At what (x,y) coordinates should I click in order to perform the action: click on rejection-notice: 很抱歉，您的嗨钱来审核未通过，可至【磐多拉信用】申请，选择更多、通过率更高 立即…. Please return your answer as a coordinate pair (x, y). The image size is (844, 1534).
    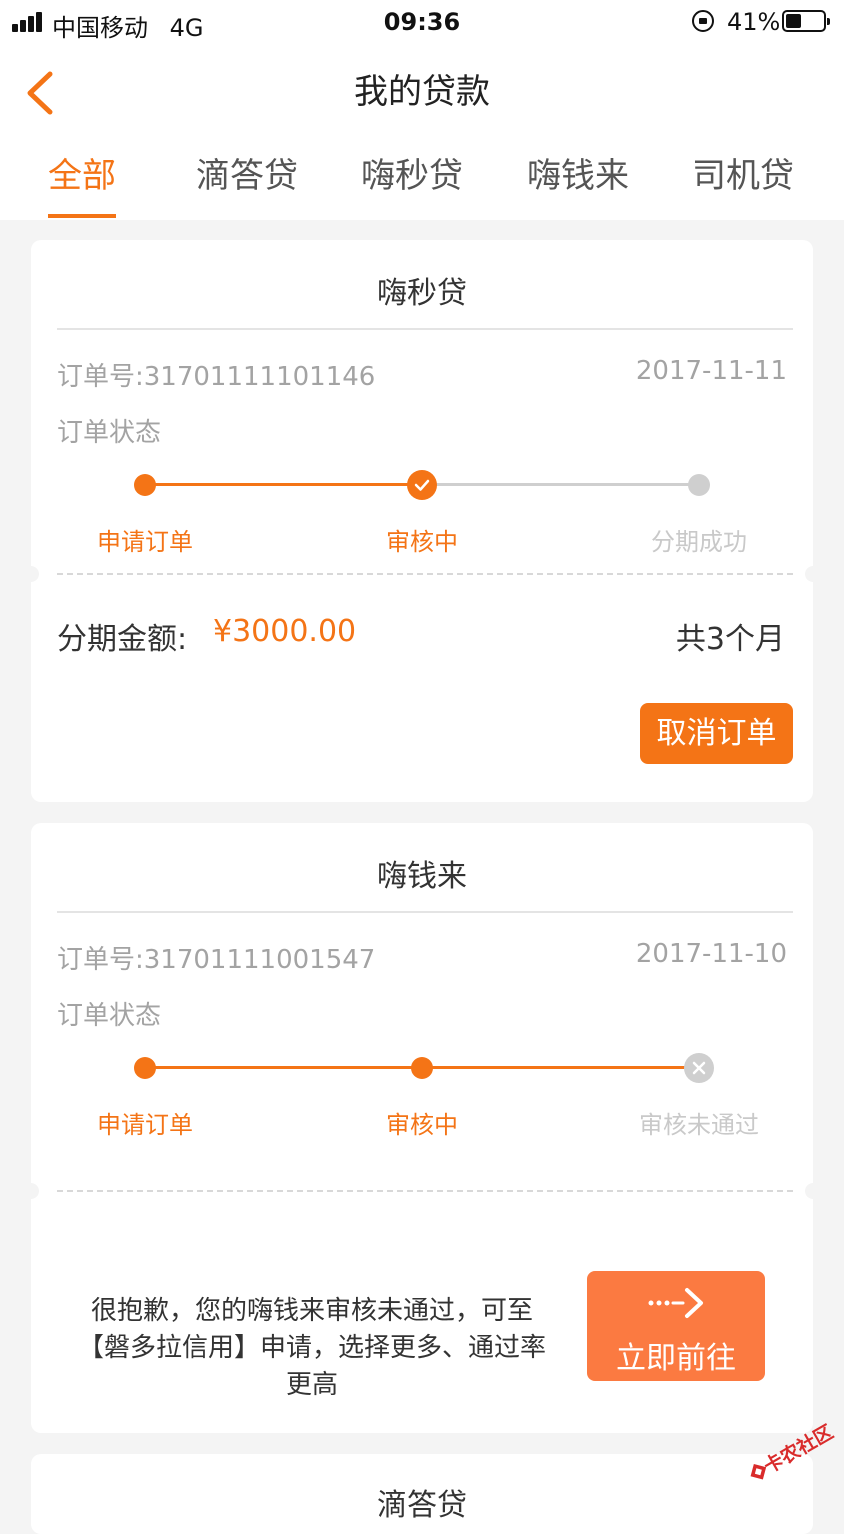
    Looking at the image, I should click on (422, 1328).